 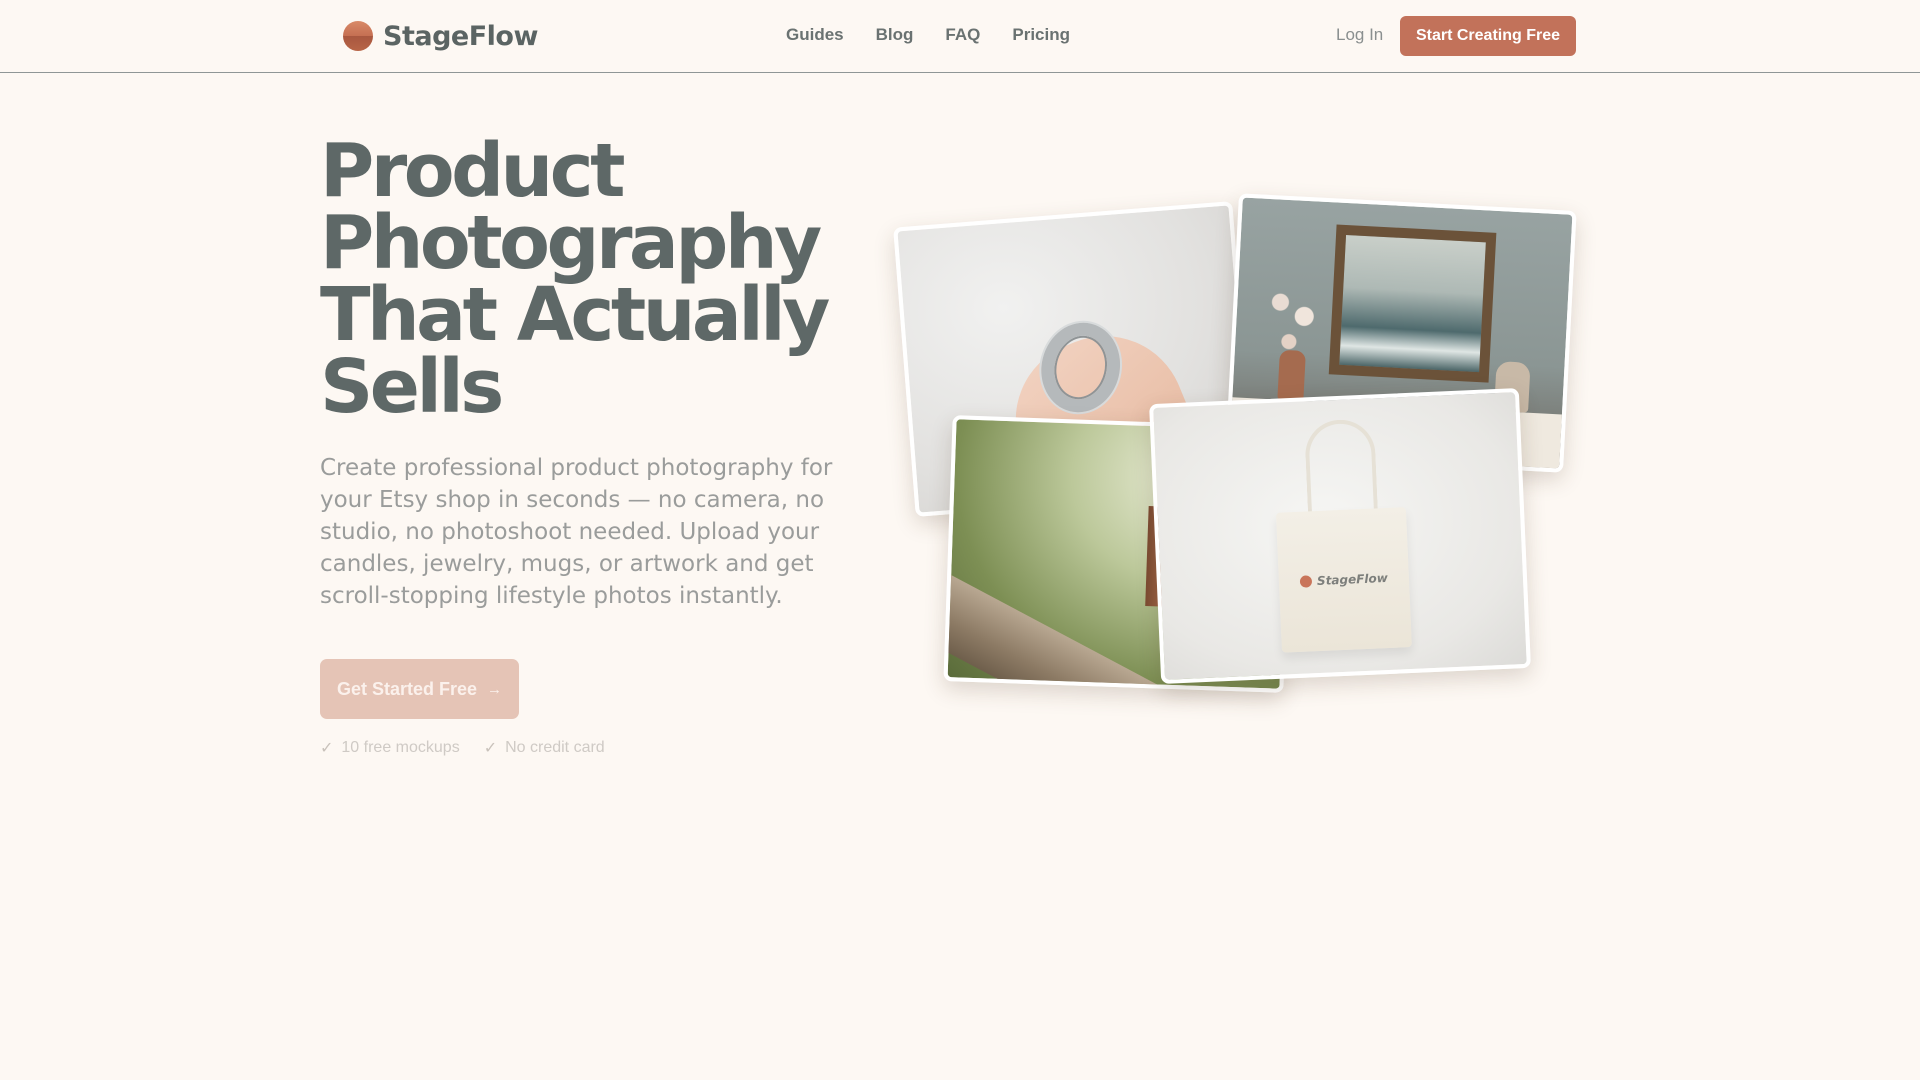 I want to click on perk-label: 10 free mockups, so click(x=400, y=747).